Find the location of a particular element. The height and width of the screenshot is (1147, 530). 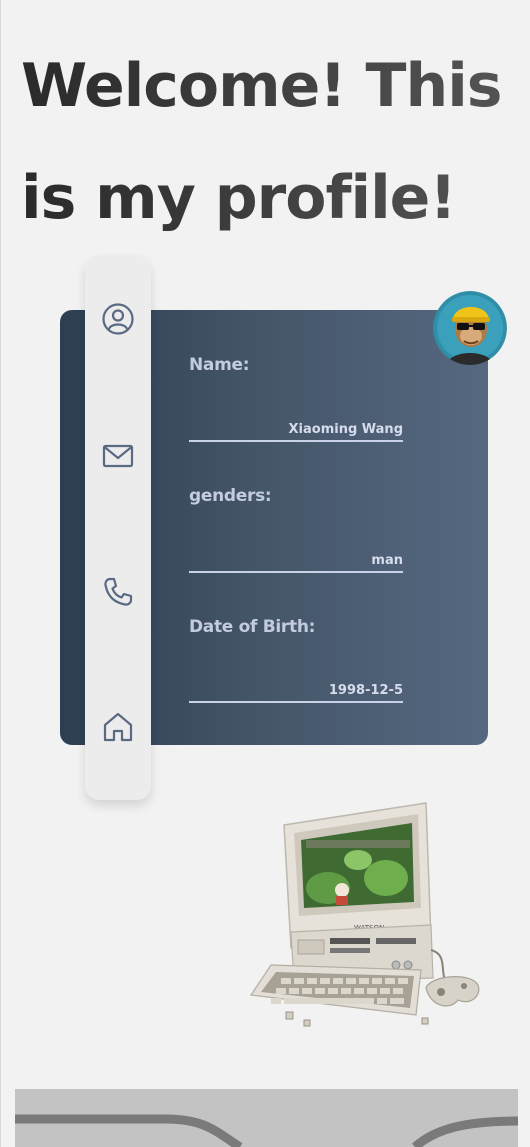

name-label: Name: is located at coordinates (219, 365).